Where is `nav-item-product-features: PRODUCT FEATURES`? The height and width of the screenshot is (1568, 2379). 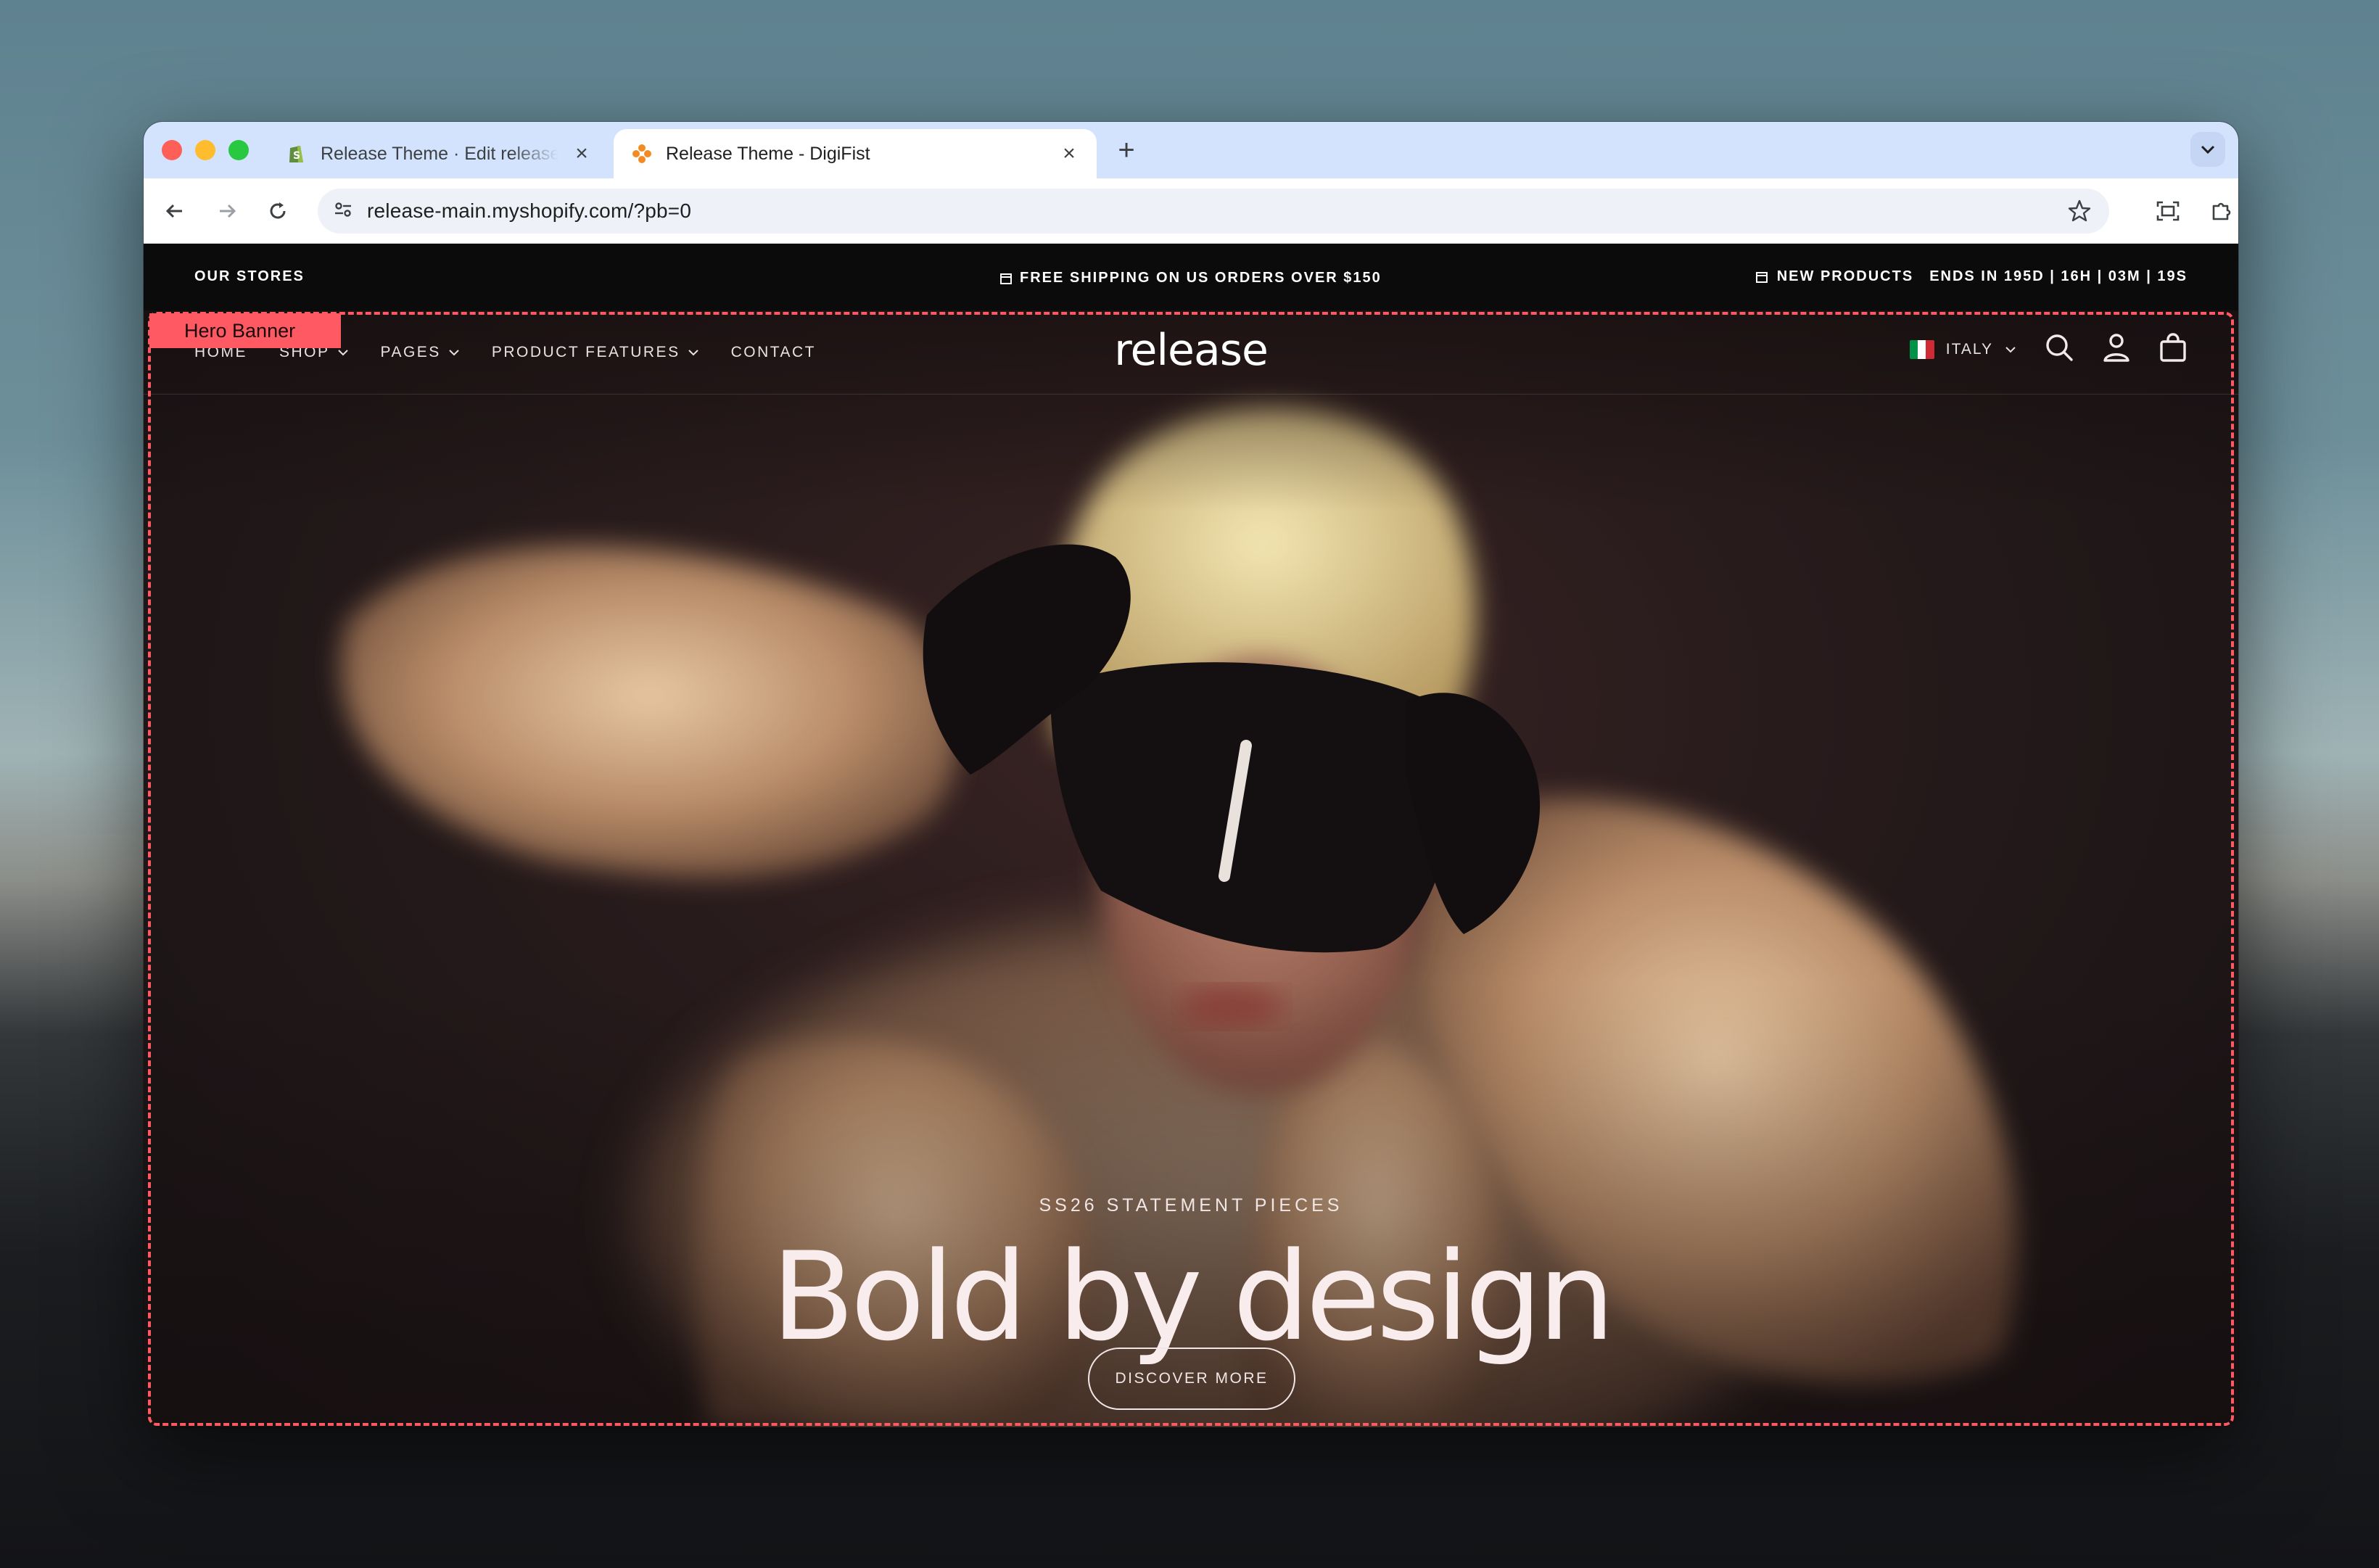 nav-item-product-features: PRODUCT FEATURES is located at coordinates (596, 352).